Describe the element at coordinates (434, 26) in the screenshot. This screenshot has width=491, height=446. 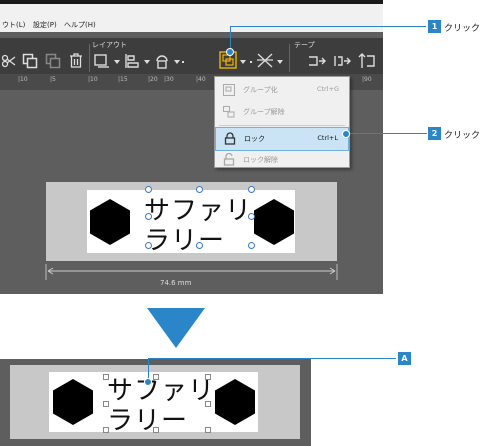
I see `callout-badge-1: 1` at that location.